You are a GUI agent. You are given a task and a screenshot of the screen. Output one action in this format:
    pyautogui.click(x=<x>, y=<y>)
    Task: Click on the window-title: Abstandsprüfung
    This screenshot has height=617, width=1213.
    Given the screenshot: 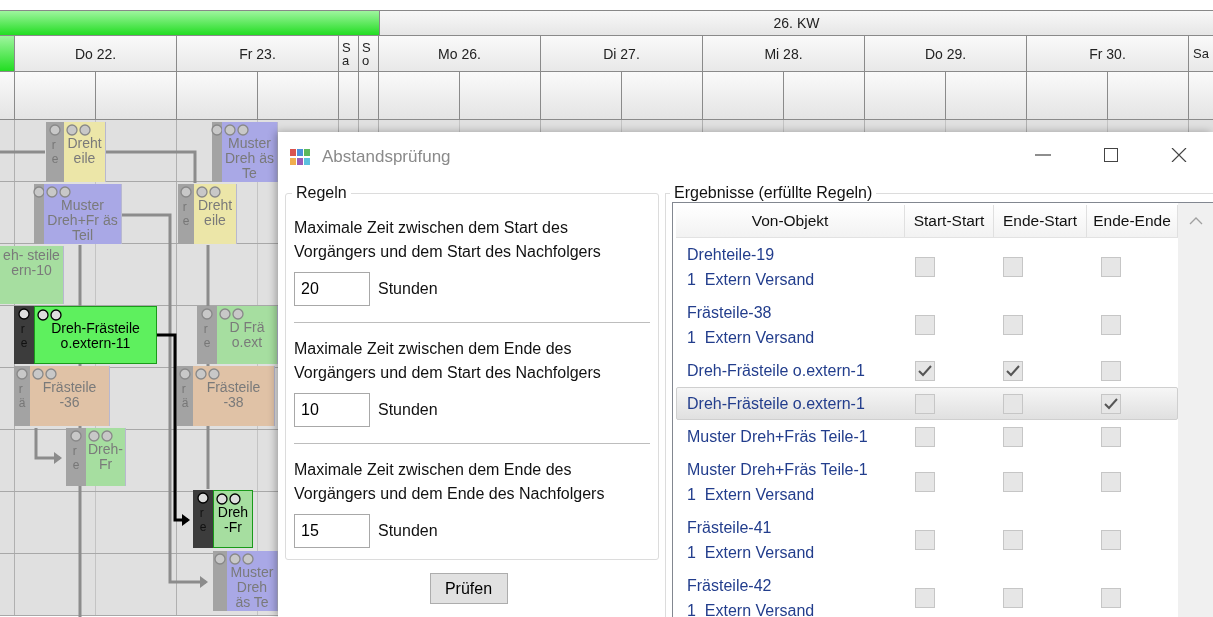 What is the action you would take?
    pyautogui.click(x=386, y=157)
    